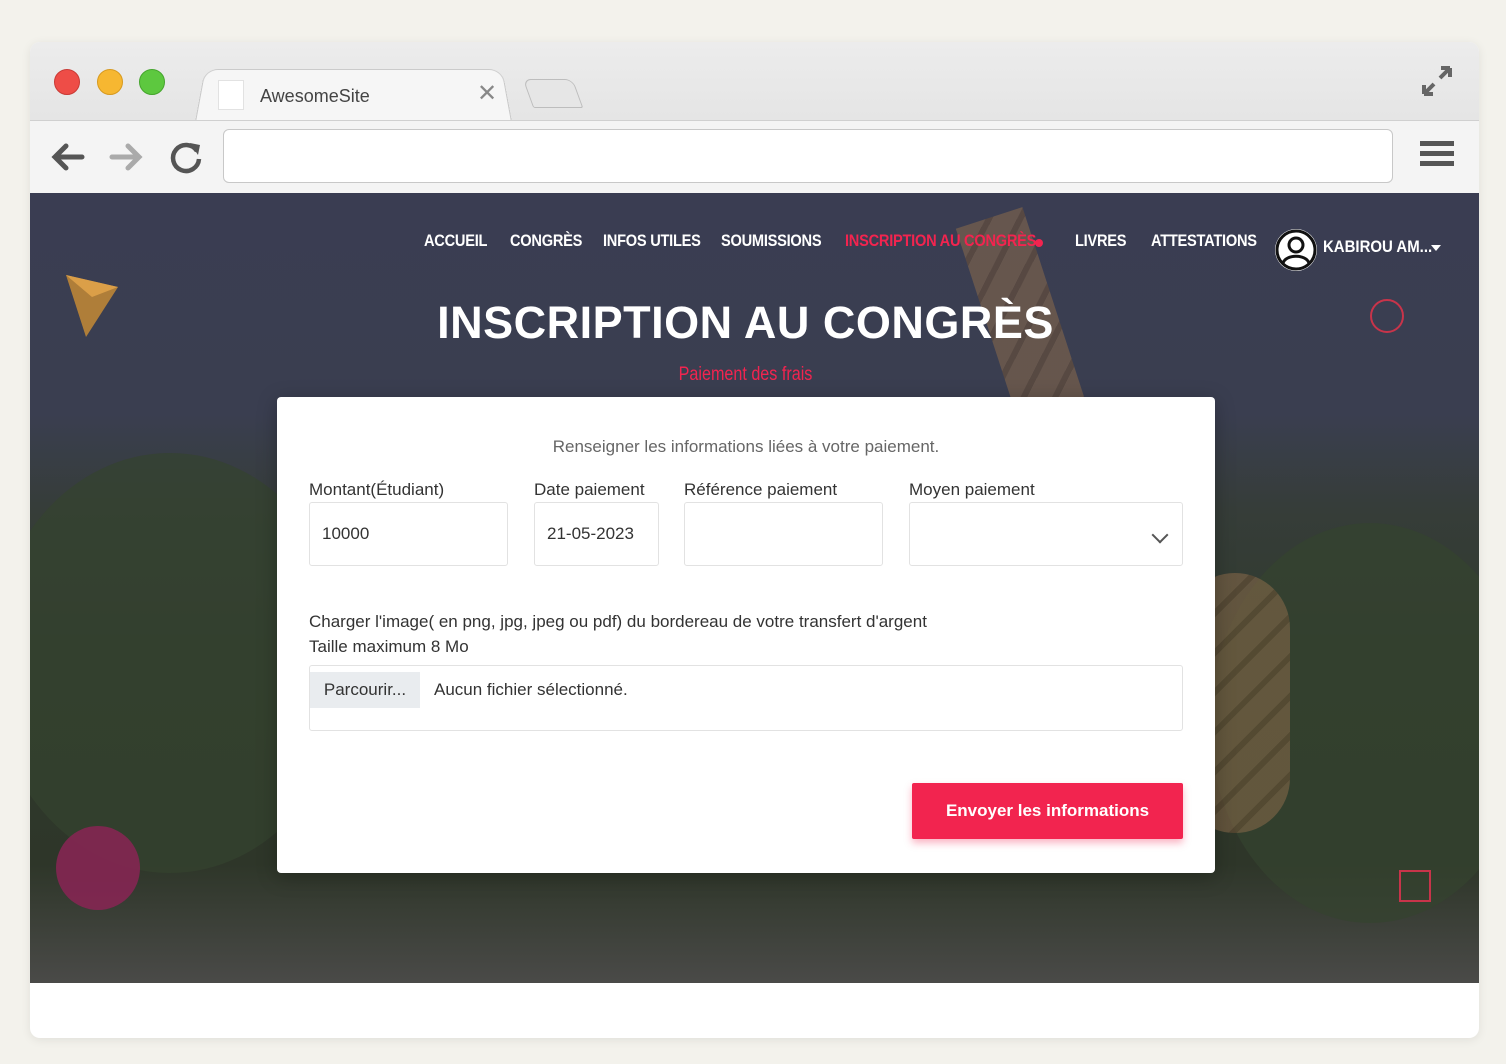 The width and height of the screenshot is (1506, 1064). Describe the element at coordinates (152, 82) in the screenshot. I see `zoom-window-button` at that location.